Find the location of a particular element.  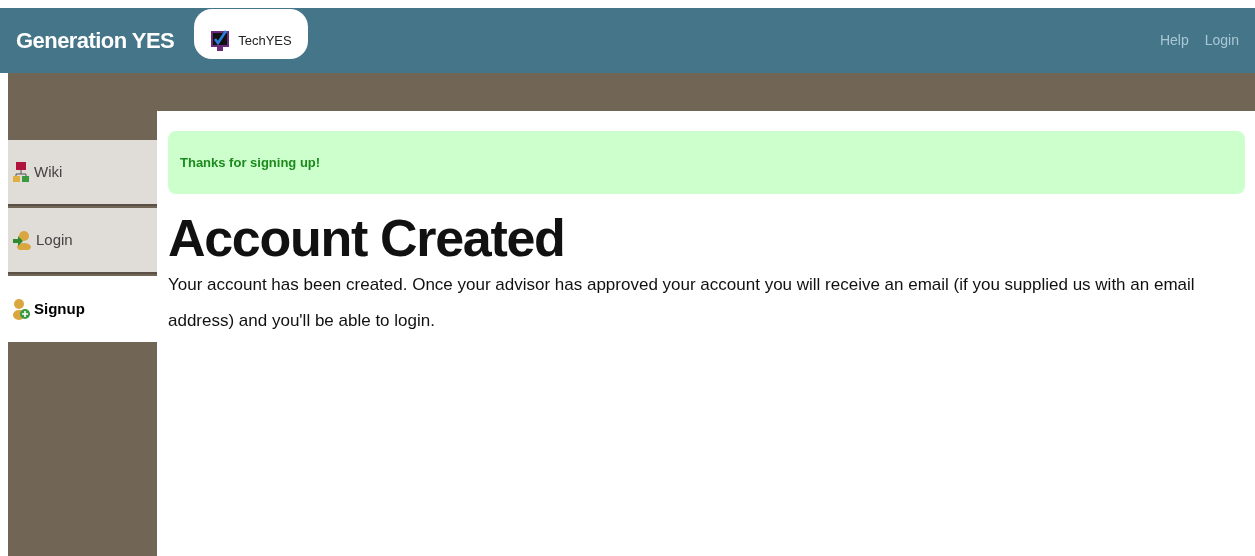

app-tab: TechYES is located at coordinates (251, 33).